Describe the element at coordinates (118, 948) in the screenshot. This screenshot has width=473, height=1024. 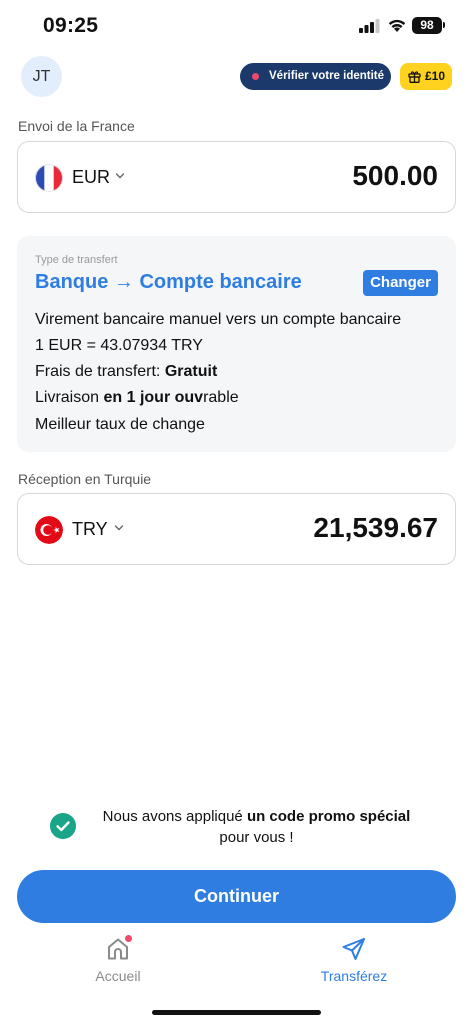
I see `home-icon-wrapper` at that location.